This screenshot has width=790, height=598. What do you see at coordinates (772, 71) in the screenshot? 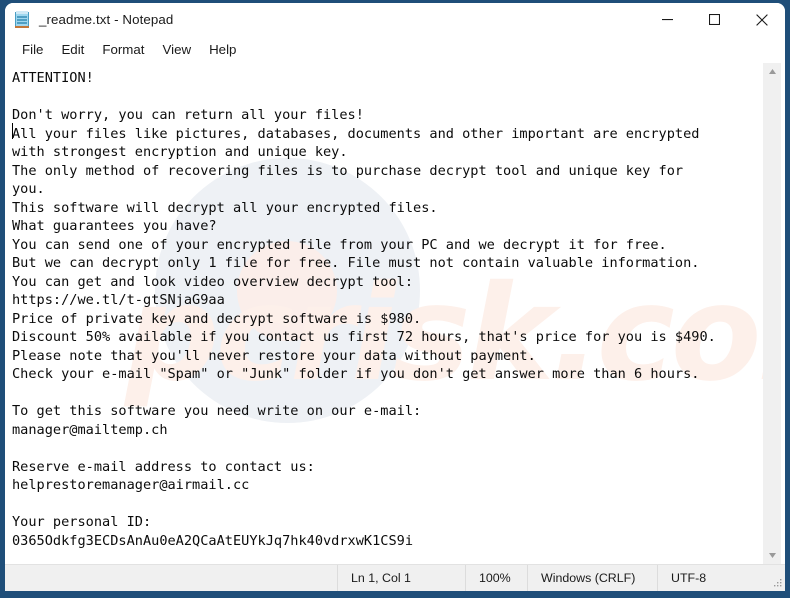
I see `scroll-up-arrow-icon` at bounding box center [772, 71].